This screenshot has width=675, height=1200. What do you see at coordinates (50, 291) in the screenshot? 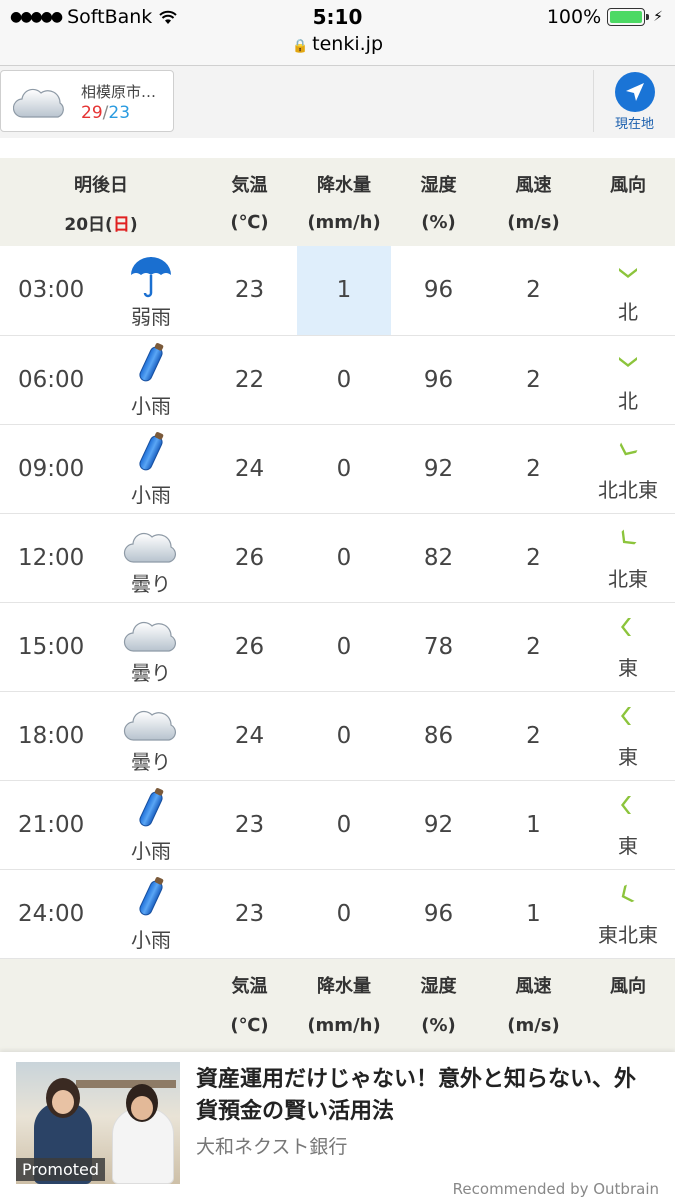
I see `row-time: 03:00` at bounding box center [50, 291].